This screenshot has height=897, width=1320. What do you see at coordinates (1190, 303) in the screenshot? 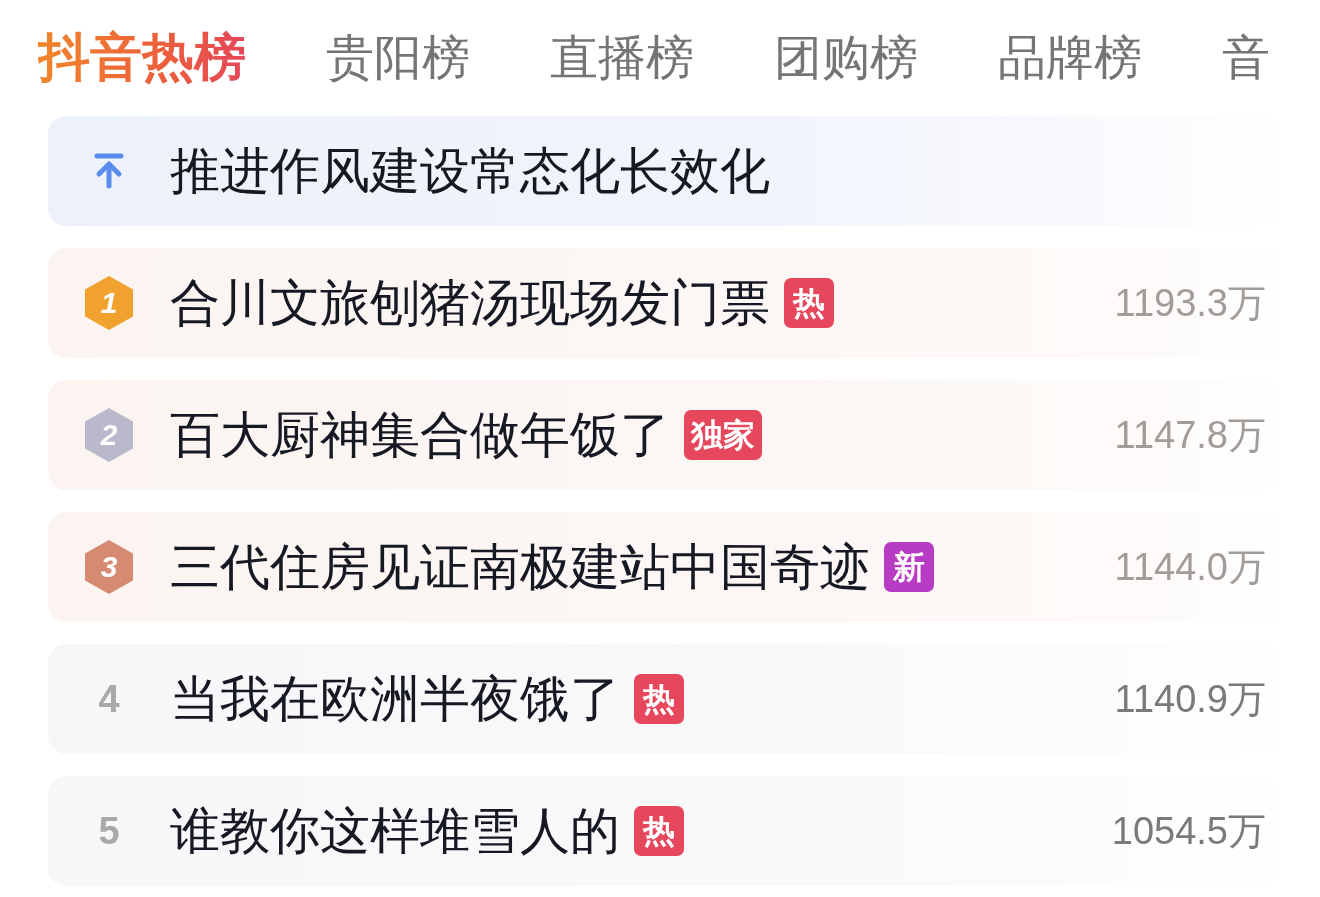
I see `heat-count: 1193.3万` at bounding box center [1190, 303].